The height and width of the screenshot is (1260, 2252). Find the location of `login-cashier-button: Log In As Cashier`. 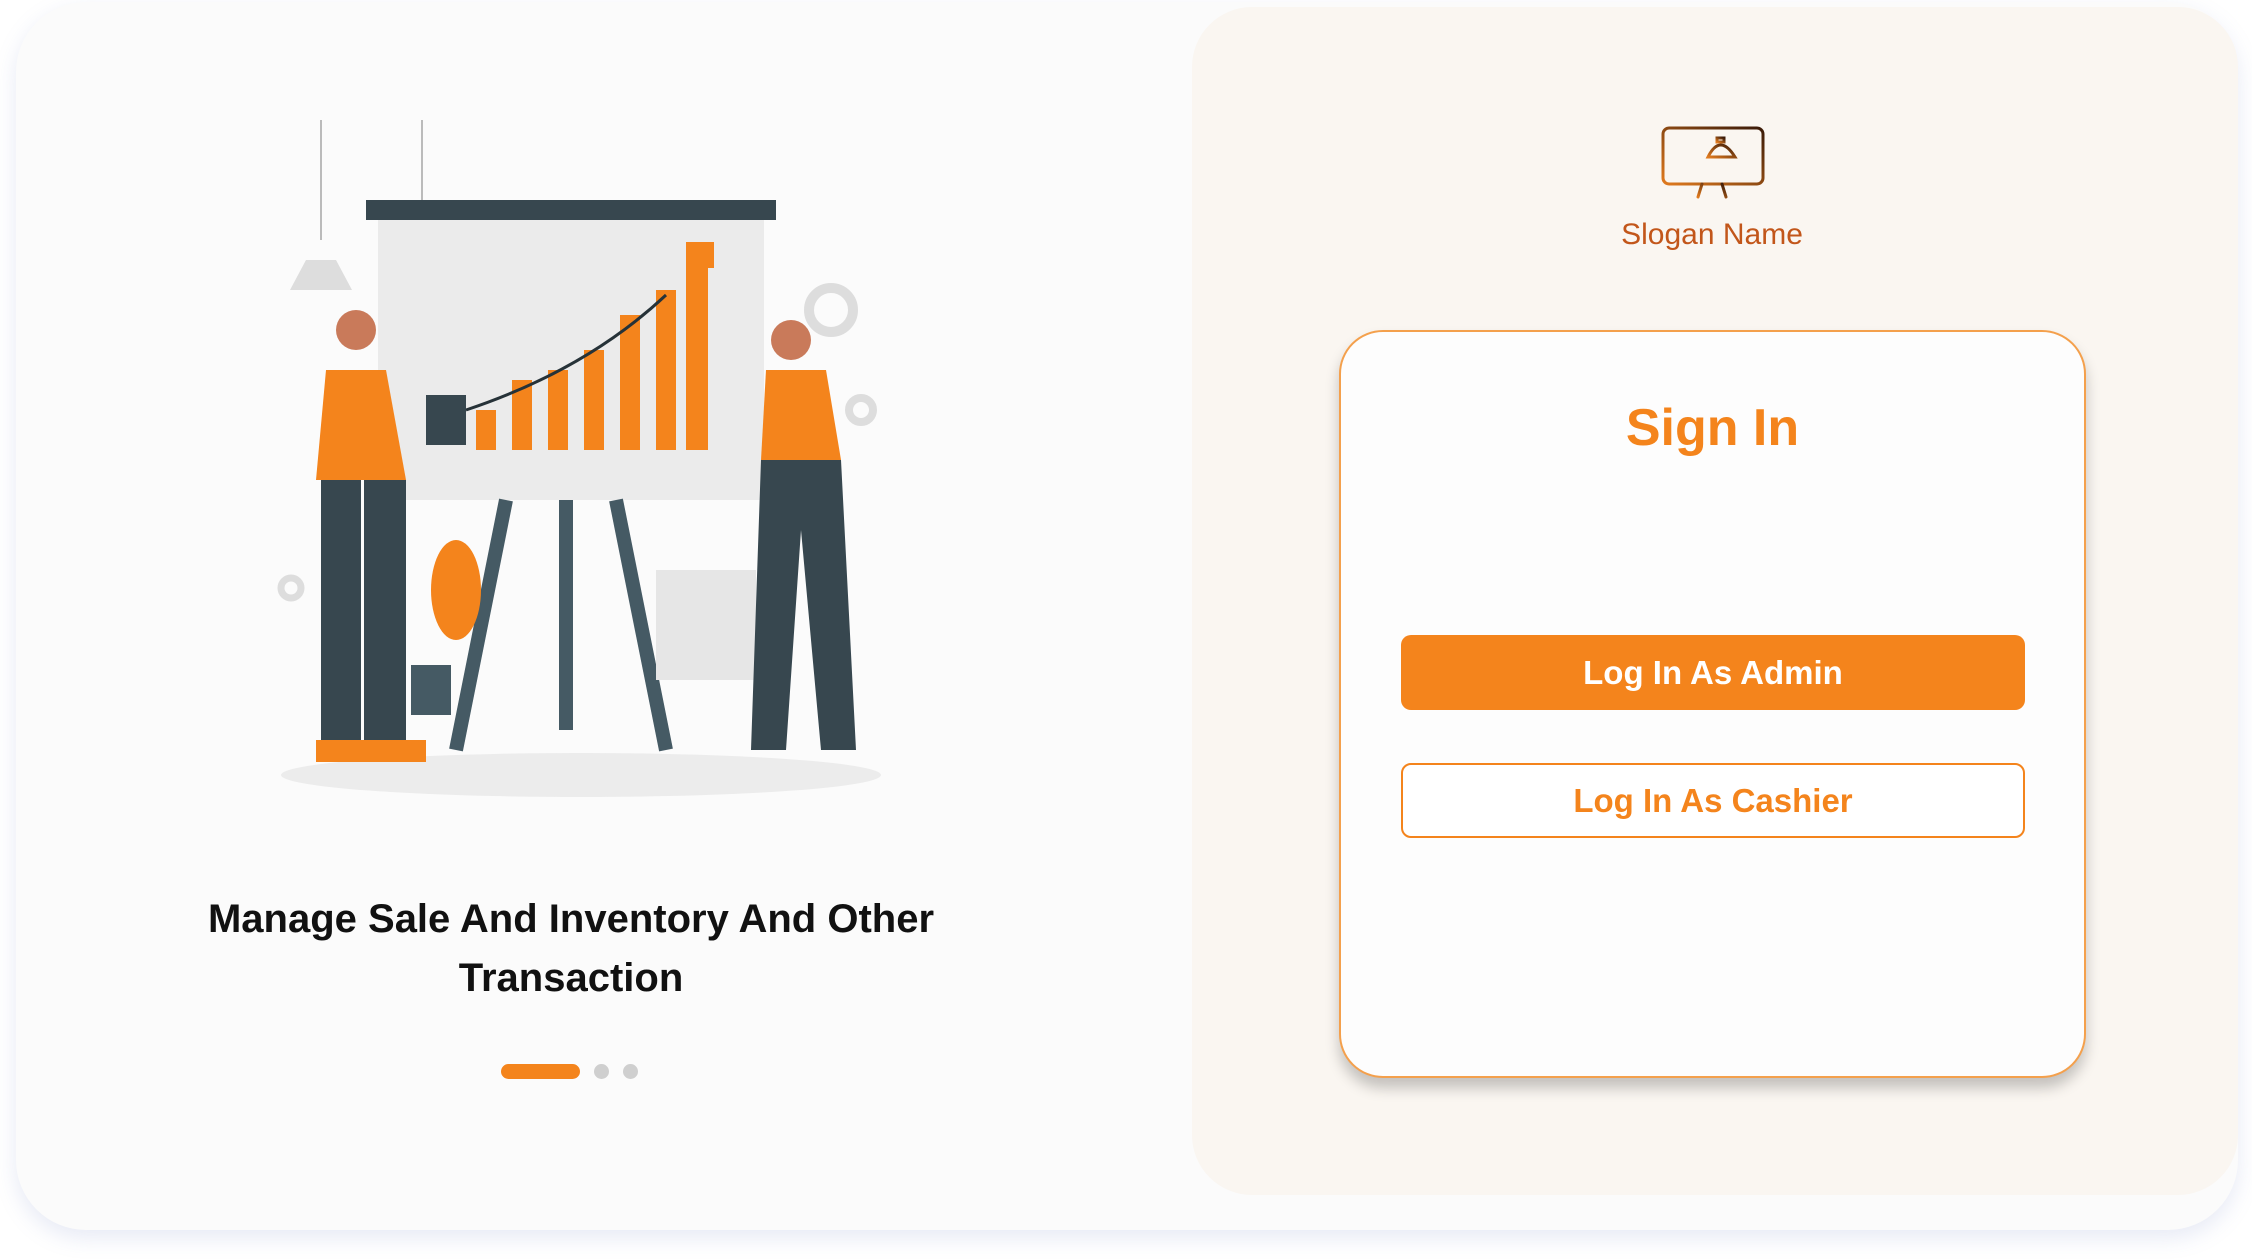

login-cashier-button: Log In As Cashier is located at coordinates (1713, 800).